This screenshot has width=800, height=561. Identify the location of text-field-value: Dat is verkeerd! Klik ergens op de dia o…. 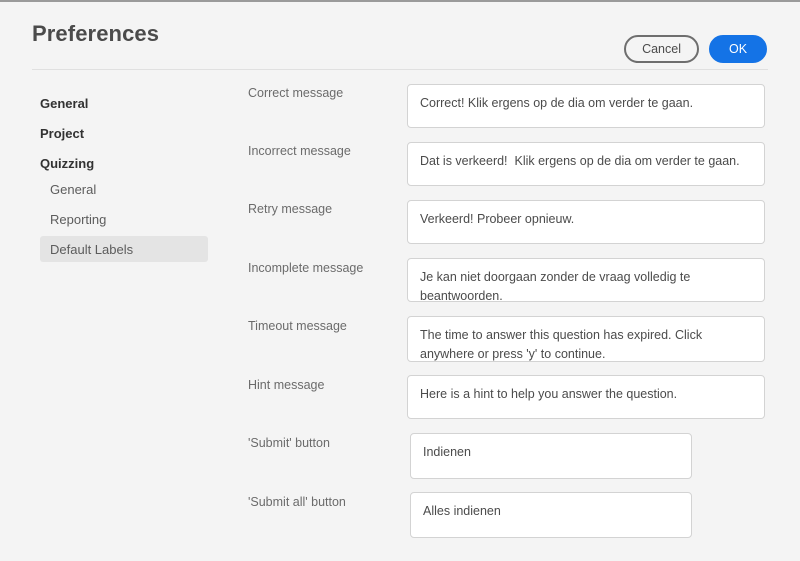
(580, 161).